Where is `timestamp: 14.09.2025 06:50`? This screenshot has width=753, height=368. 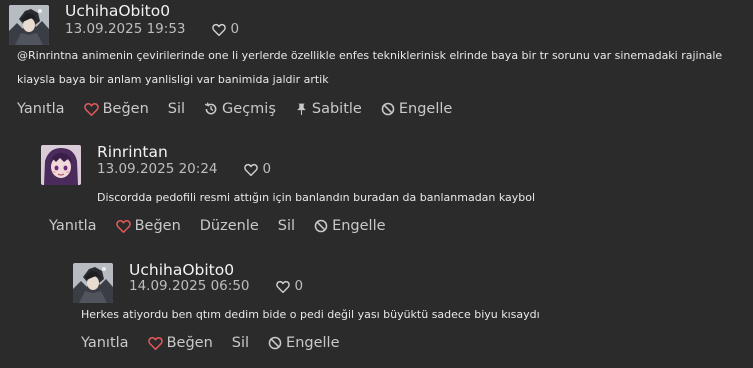 timestamp: 14.09.2025 06:50 is located at coordinates (189, 286).